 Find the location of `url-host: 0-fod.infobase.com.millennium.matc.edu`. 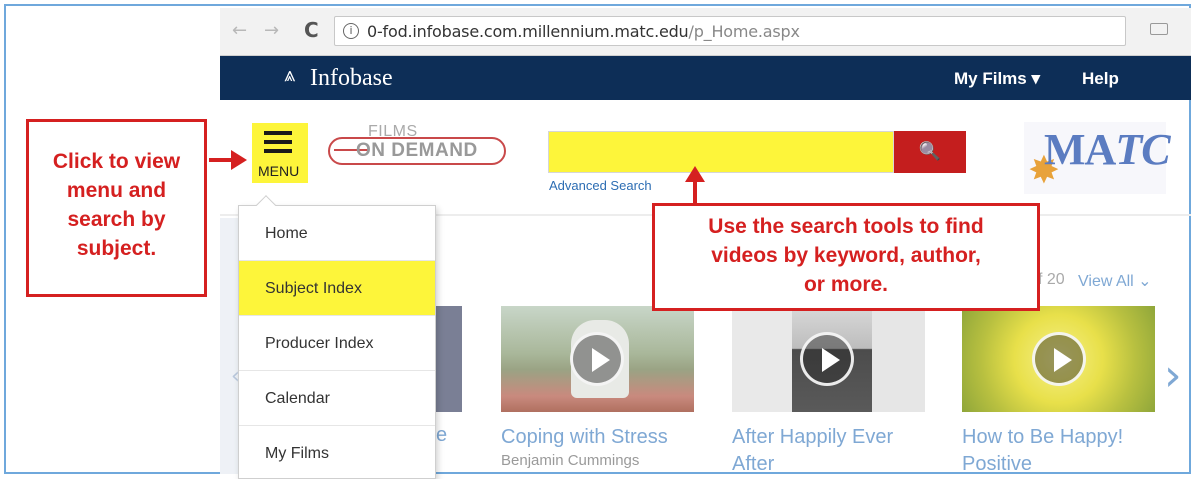

url-host: 0-fod.infobase.com.millennium.matc.edu is located at coordinates (528, 31).